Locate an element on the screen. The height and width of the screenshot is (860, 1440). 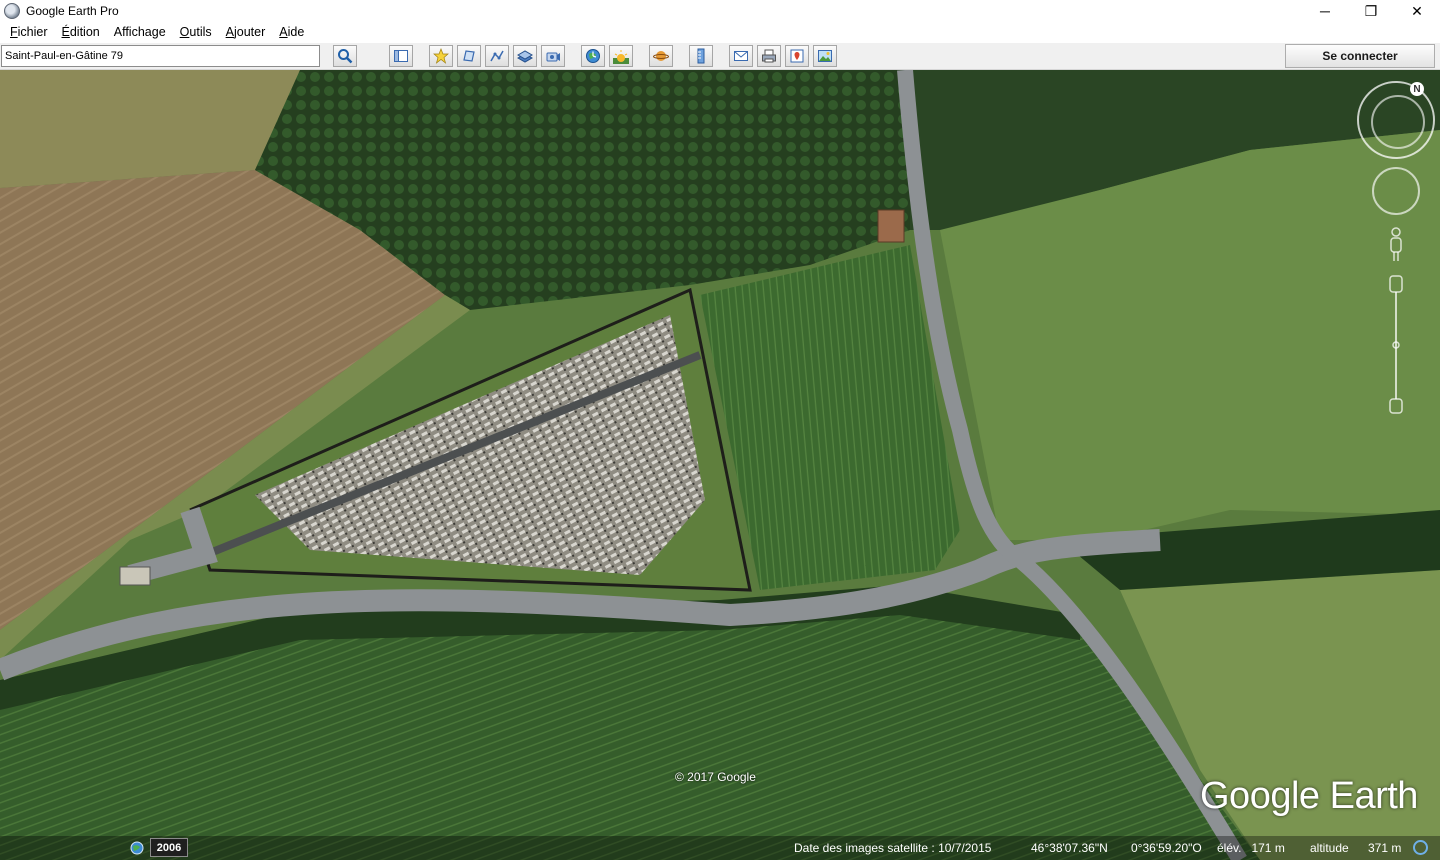
ruler-icon is located at coordinates (701, 56).